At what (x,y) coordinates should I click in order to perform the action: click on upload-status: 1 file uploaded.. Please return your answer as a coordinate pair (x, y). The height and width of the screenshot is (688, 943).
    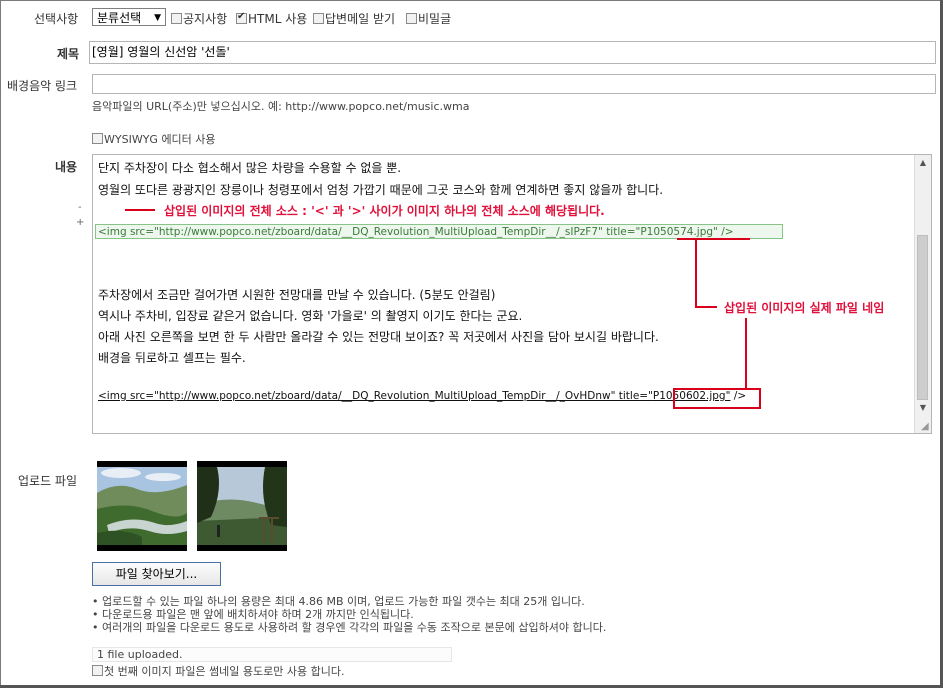
    Looking at the image, I should click on (272, 654).